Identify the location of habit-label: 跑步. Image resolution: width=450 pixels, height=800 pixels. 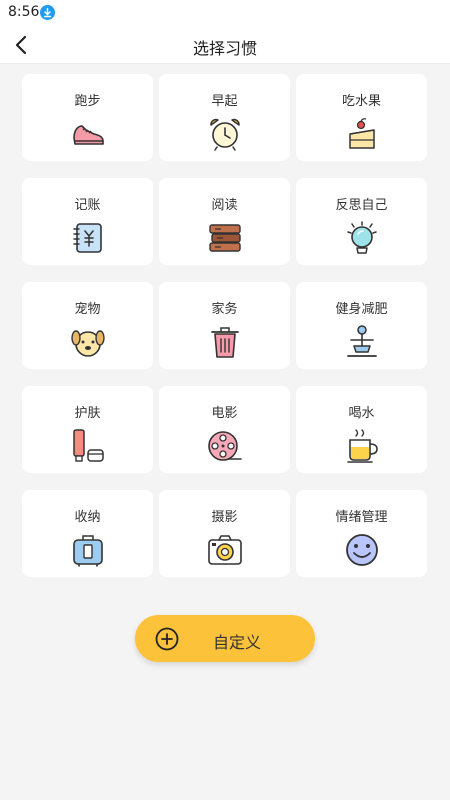
(87, 101).